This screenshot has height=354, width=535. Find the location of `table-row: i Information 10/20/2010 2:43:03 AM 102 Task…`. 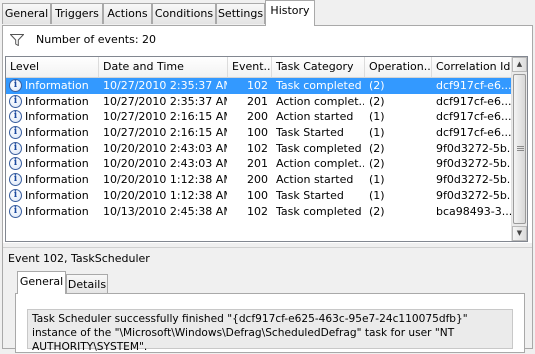

table-row: i Information 10/20/2010 2:43:03 AM 102 Task… is located at coordinates (259, 149).